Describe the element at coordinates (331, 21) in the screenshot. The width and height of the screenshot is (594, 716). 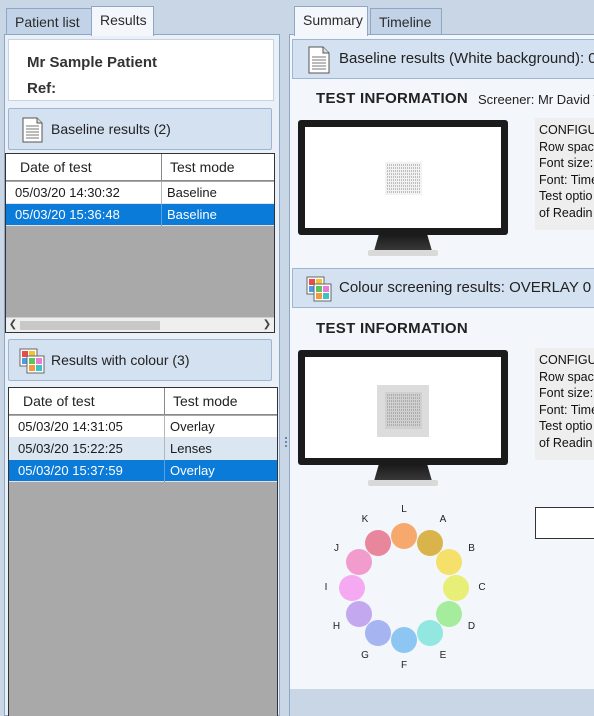
I see `tab-summary: Summary` at that location.